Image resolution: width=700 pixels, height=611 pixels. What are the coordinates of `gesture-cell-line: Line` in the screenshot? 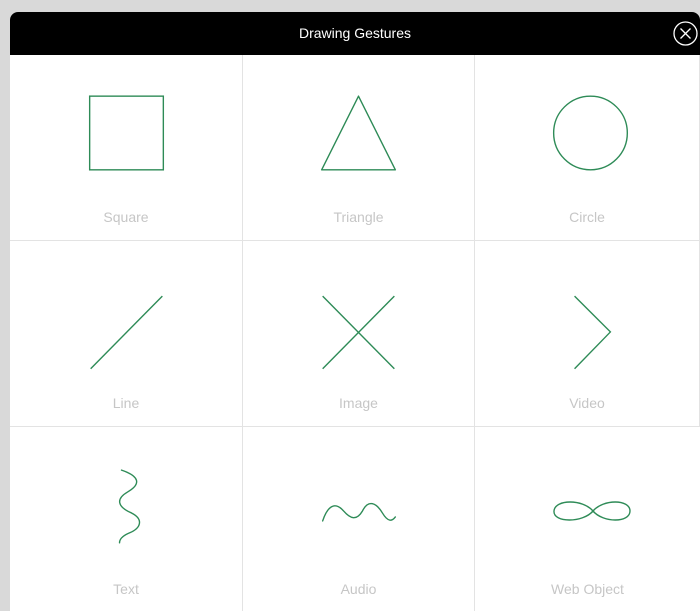 It's located at (126, 334).